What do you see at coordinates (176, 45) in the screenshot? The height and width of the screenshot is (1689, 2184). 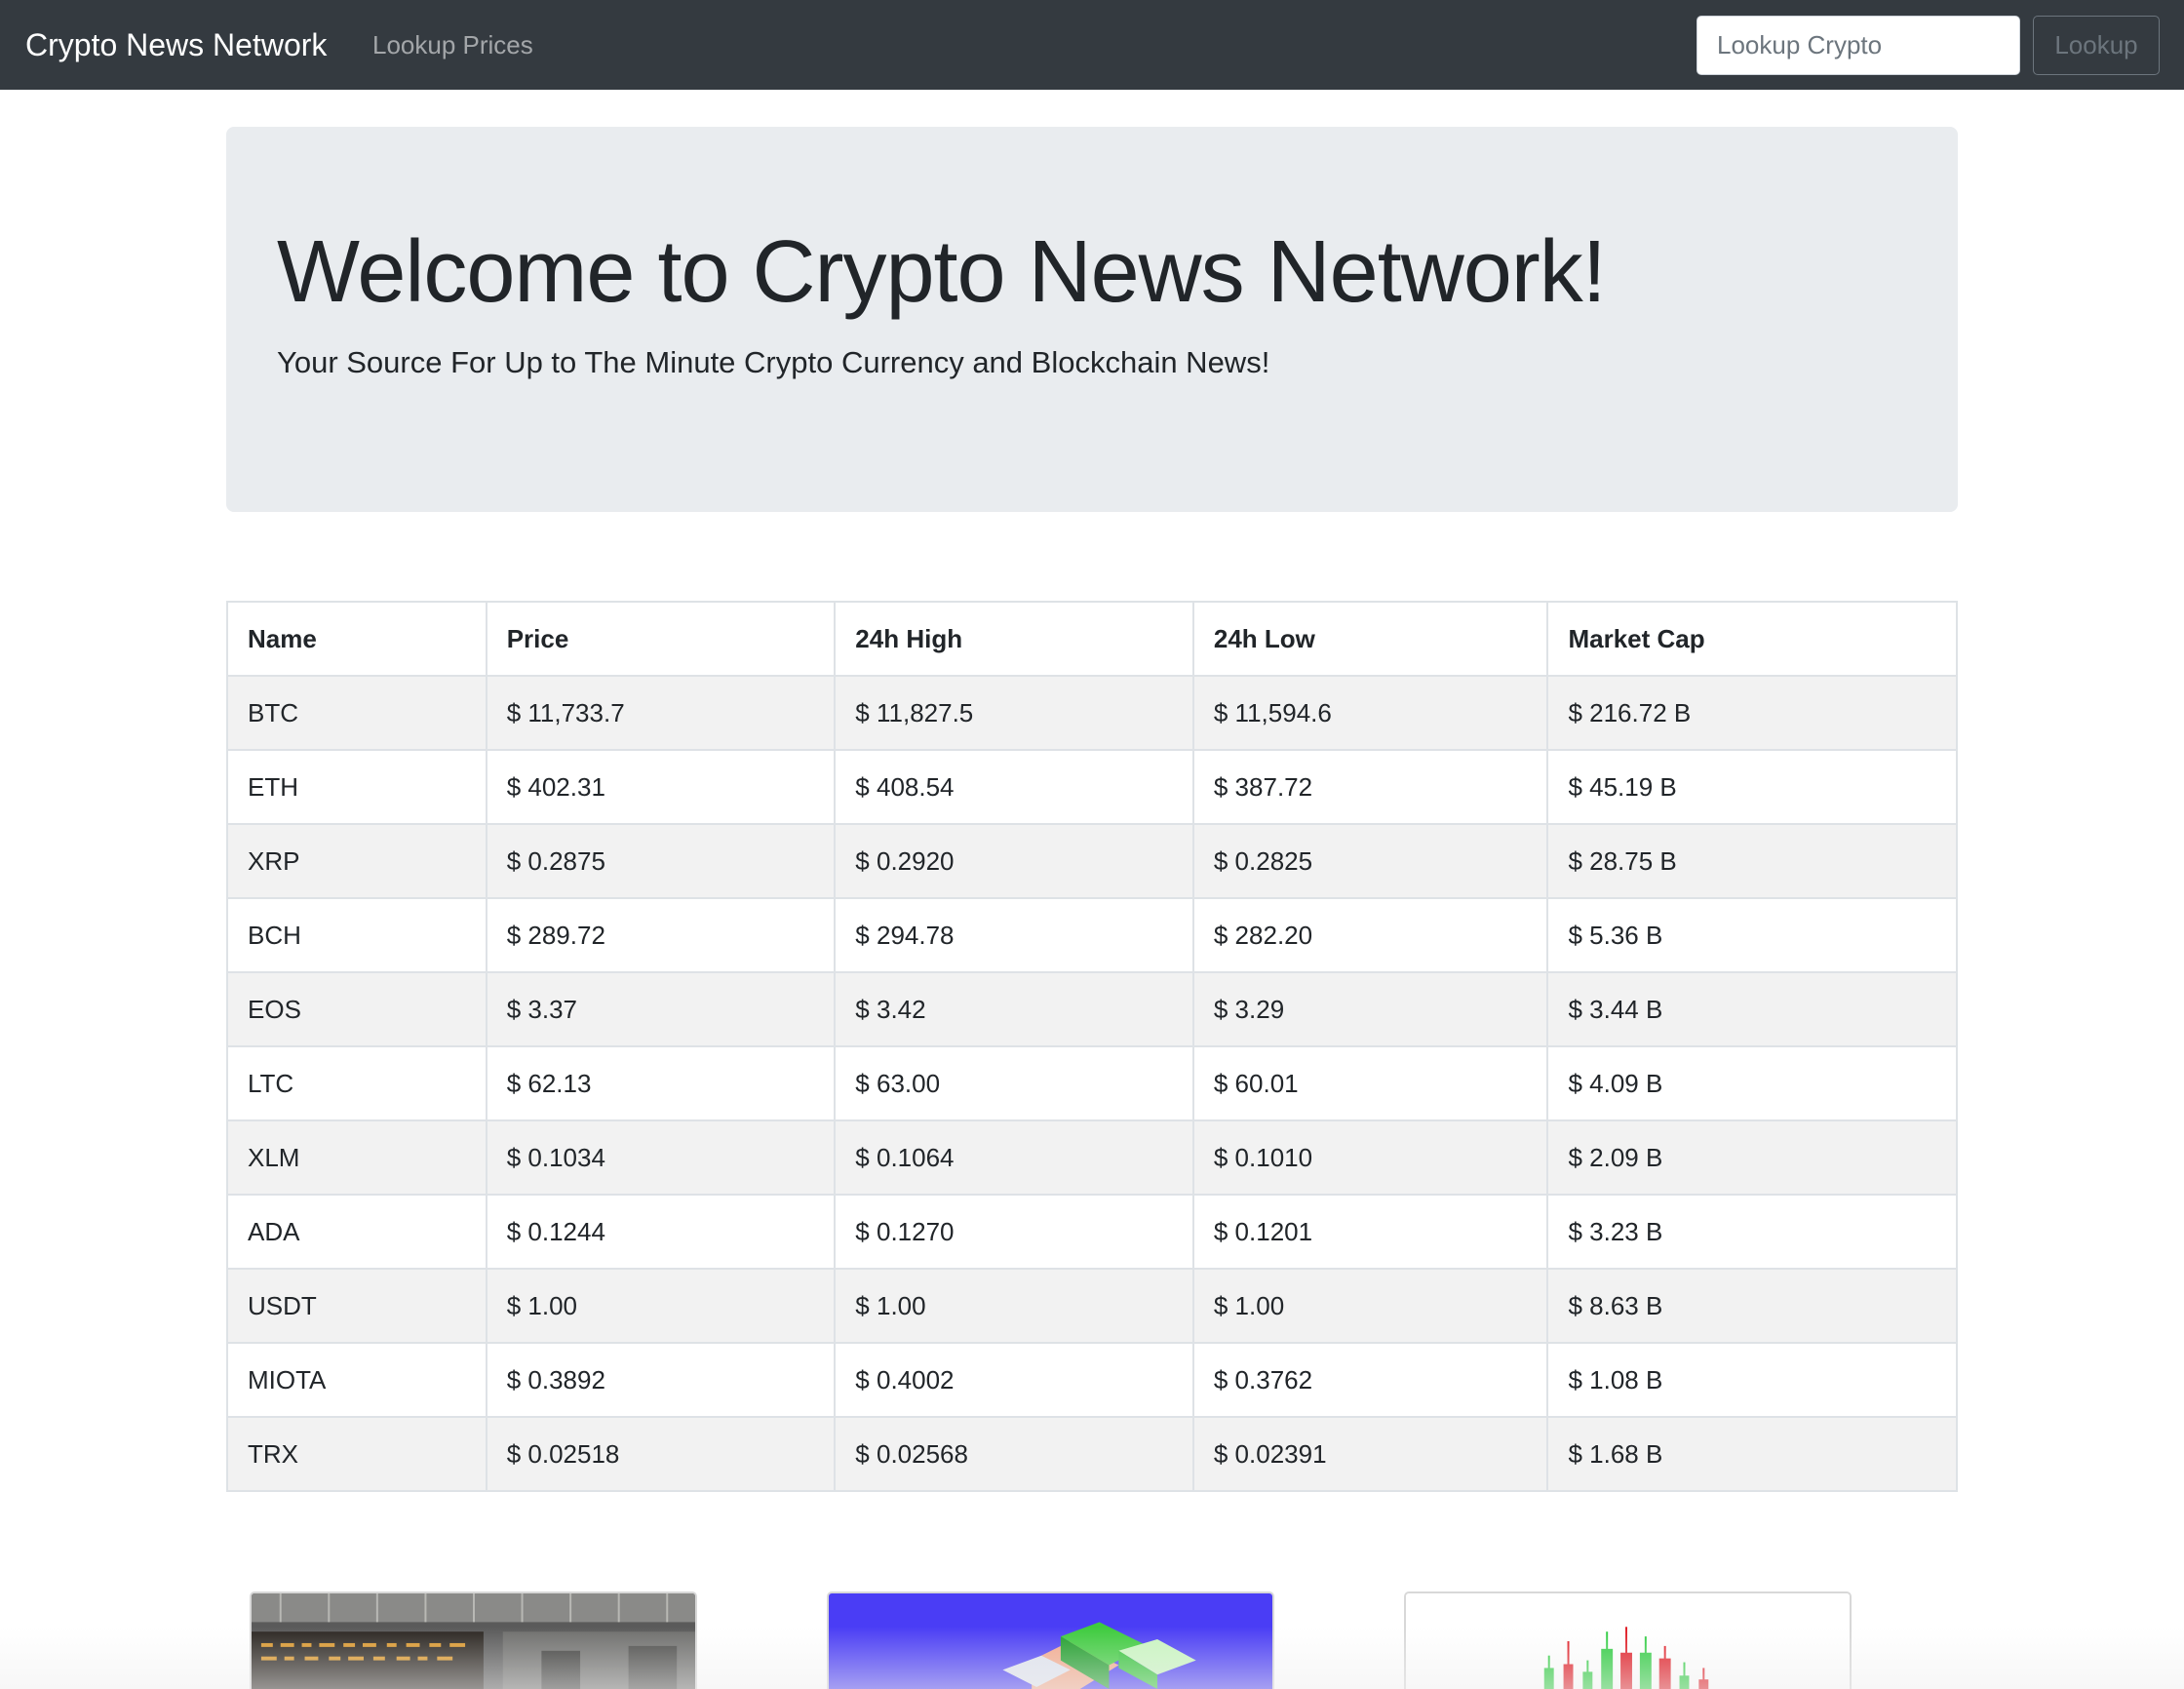 I see `brand-link: Crypto News Network` at bounding box center [176, 45].